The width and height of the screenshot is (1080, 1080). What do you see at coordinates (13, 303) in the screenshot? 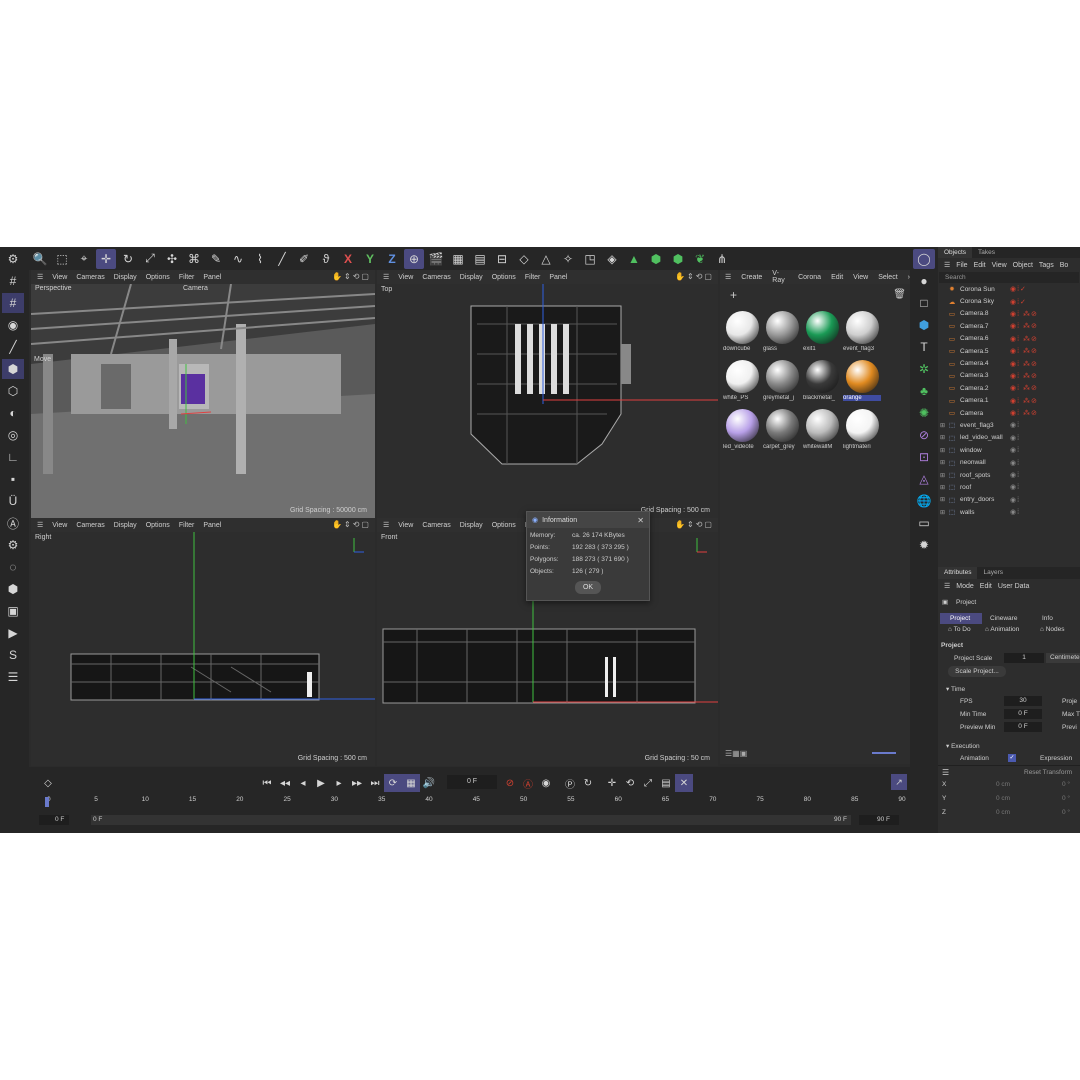
I see `workplane-icon: #` at bounding box center [13, 303].